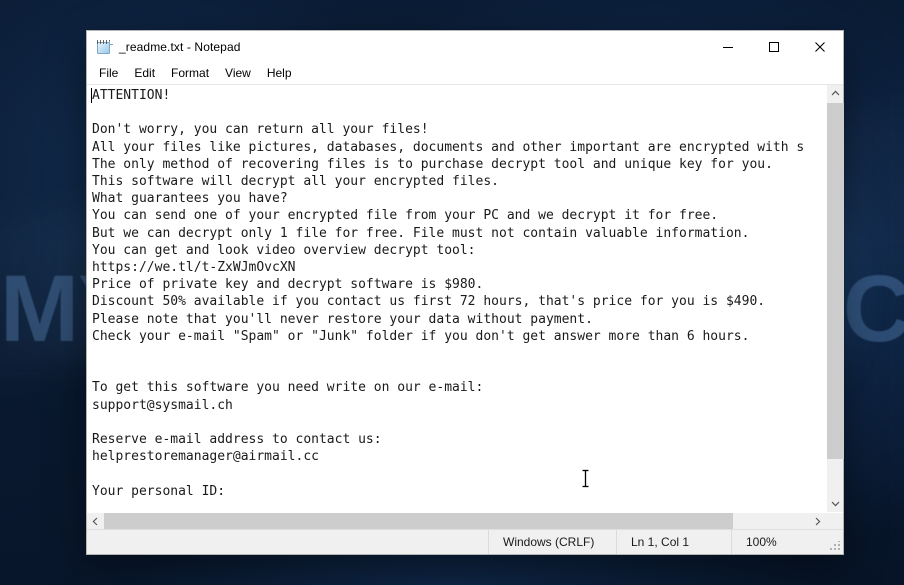 The width and height of the screenshot is (904, 585). Describe the element at coordinates (108, 73) in the screenshot. I see `menu-item-file: File` at that location.